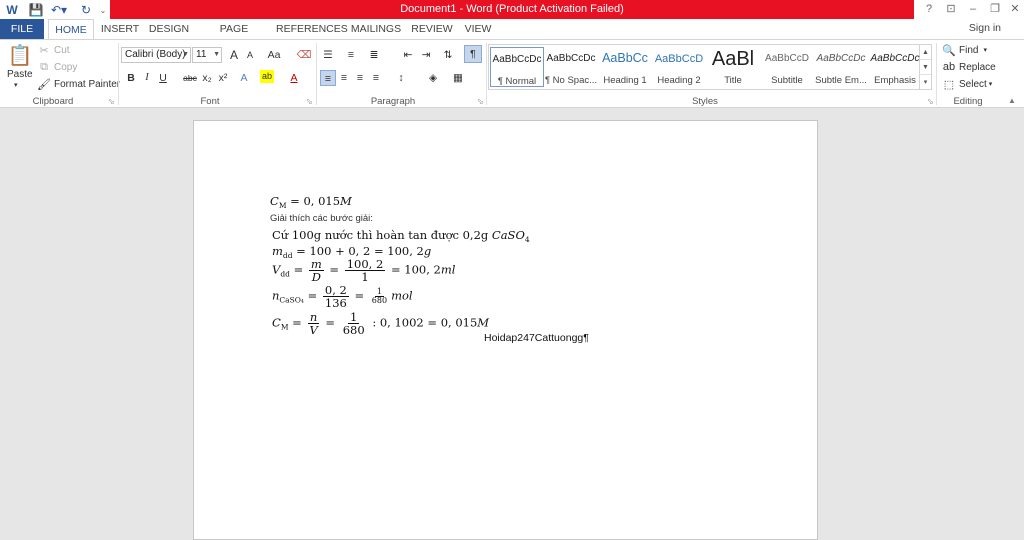 Image resolution: width=1024 pixels, height=540 pixels. Describe the element at coordinates (930, 101) in the screenshot. I see `styles-launcher-icon: ⬂` at that location.